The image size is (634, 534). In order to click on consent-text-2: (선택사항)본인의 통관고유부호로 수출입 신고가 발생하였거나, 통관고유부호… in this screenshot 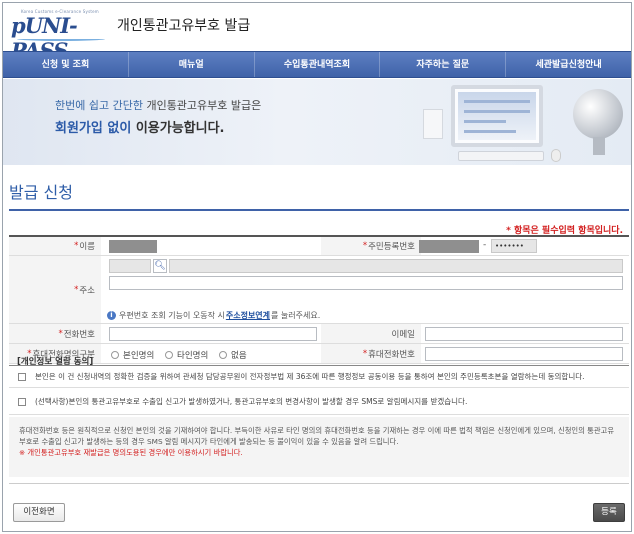, I will do `click(251, 401)`.